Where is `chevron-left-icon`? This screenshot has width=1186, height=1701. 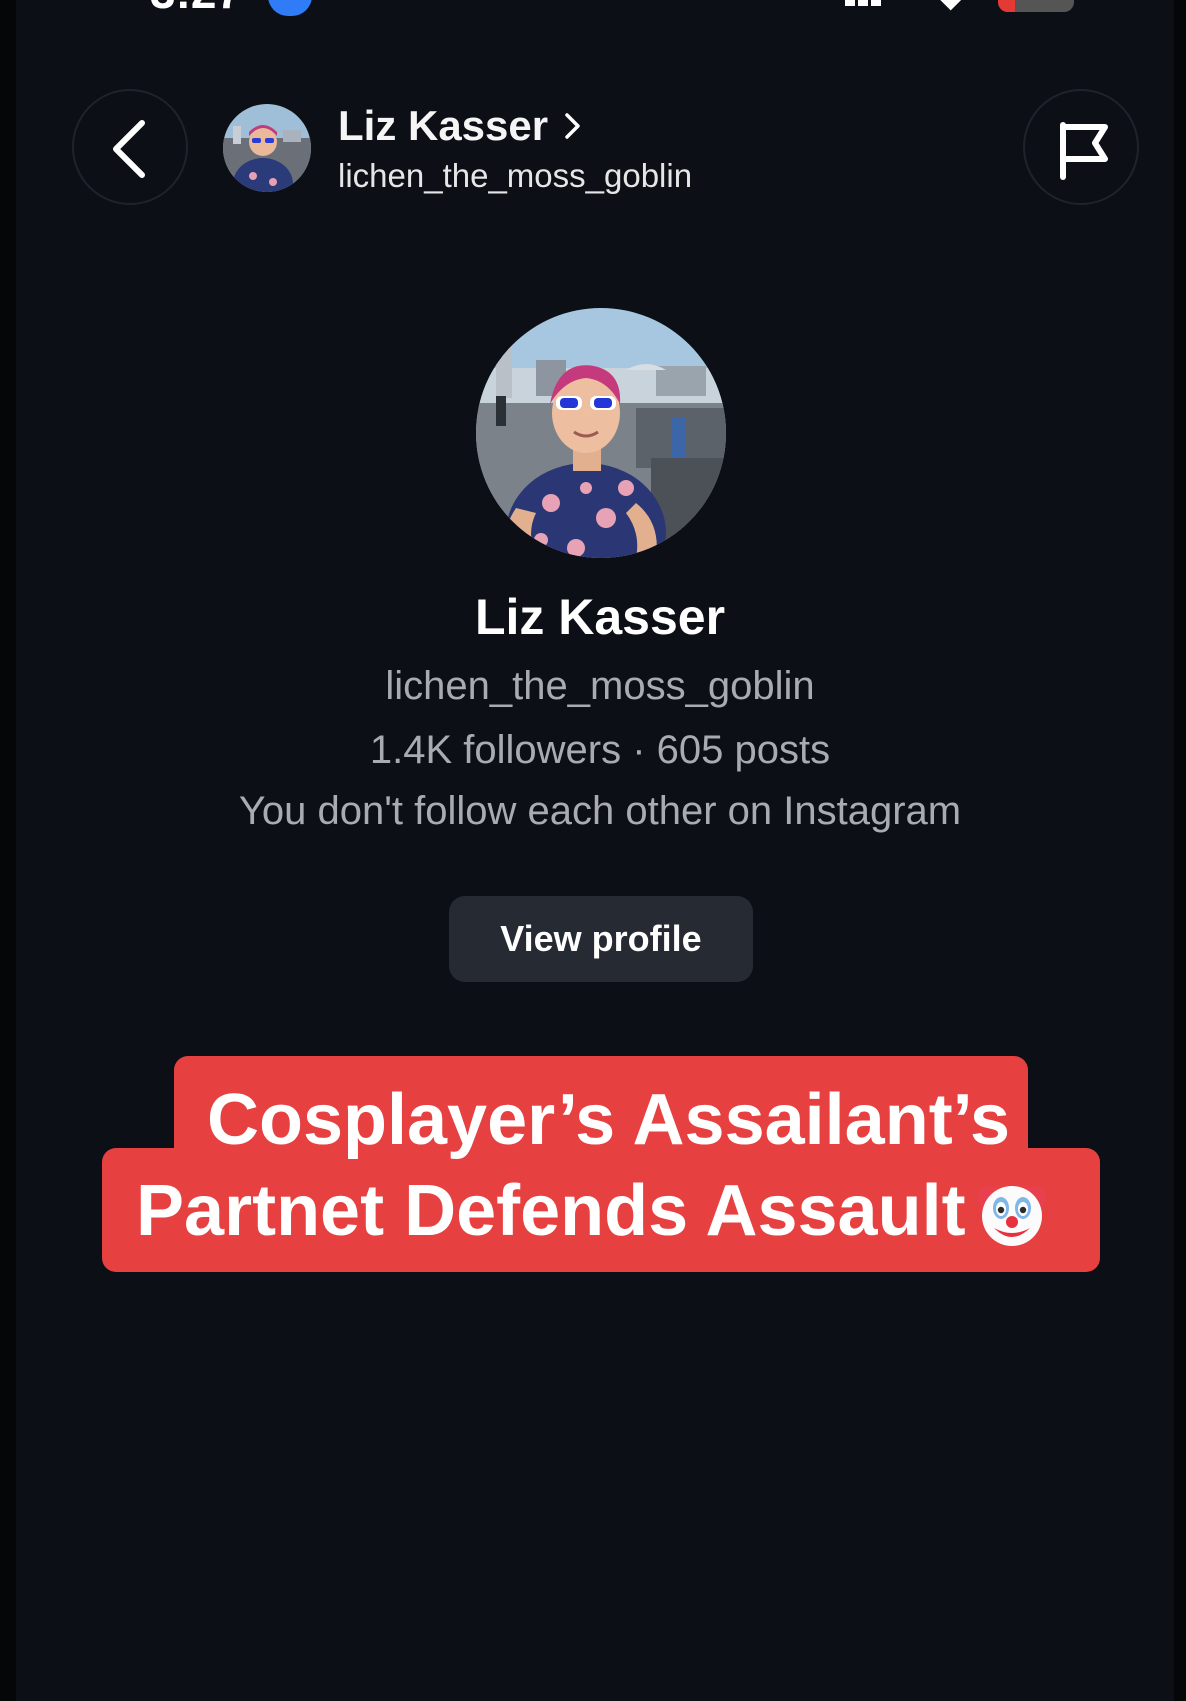 chevron-left-icon is located at coordinates (129, 149).